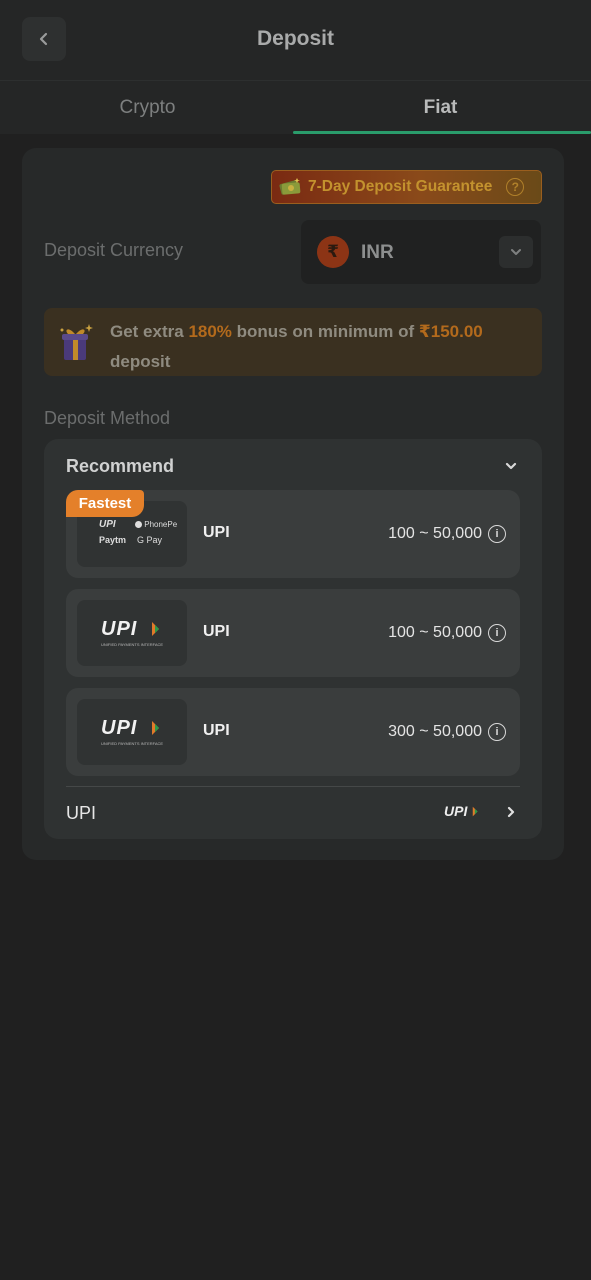 The height and width of the screenshot is (1280, 591). I want to click on currency-dropdown-button, so click(516, 252).